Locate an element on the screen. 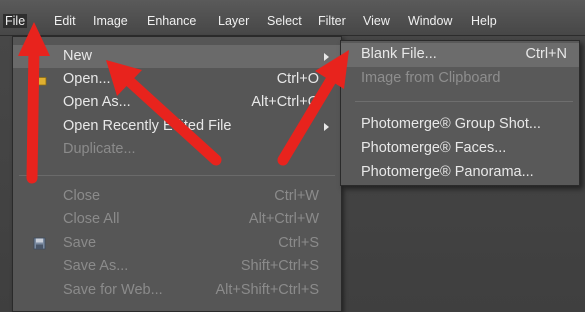 This screenshot has height=312, width=585. menu-item-save: Save Ctrl+S is located at coordinates (177, 243).